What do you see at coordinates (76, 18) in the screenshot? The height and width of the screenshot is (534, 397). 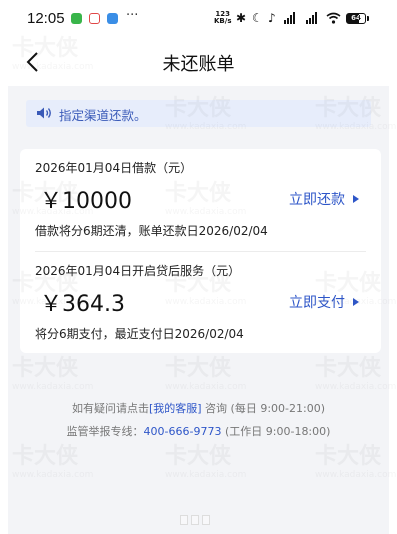 I see `app-notification-icon` at bounding box center [76, 18].